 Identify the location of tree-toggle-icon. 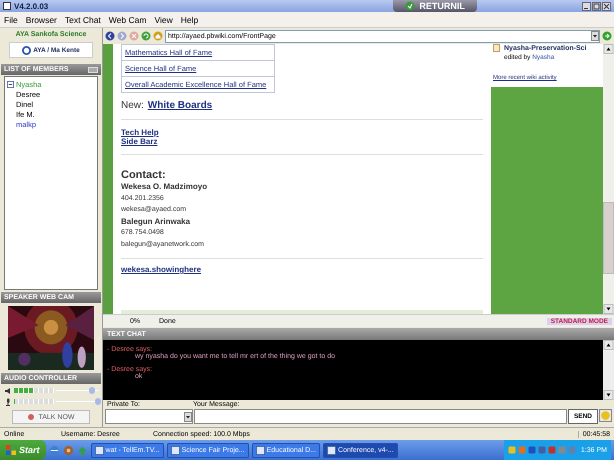
(10, 84).